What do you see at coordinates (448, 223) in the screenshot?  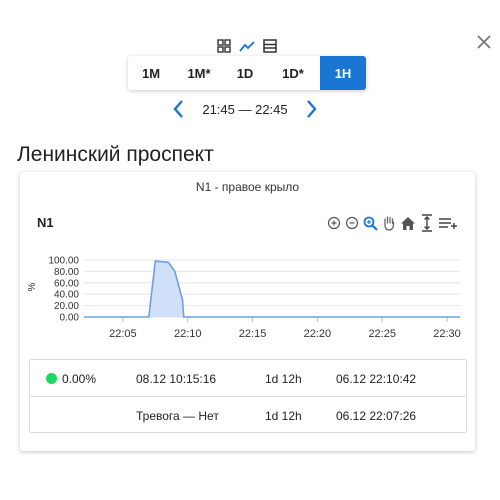 I see `menu-icon` at bounding box center [448, 223].